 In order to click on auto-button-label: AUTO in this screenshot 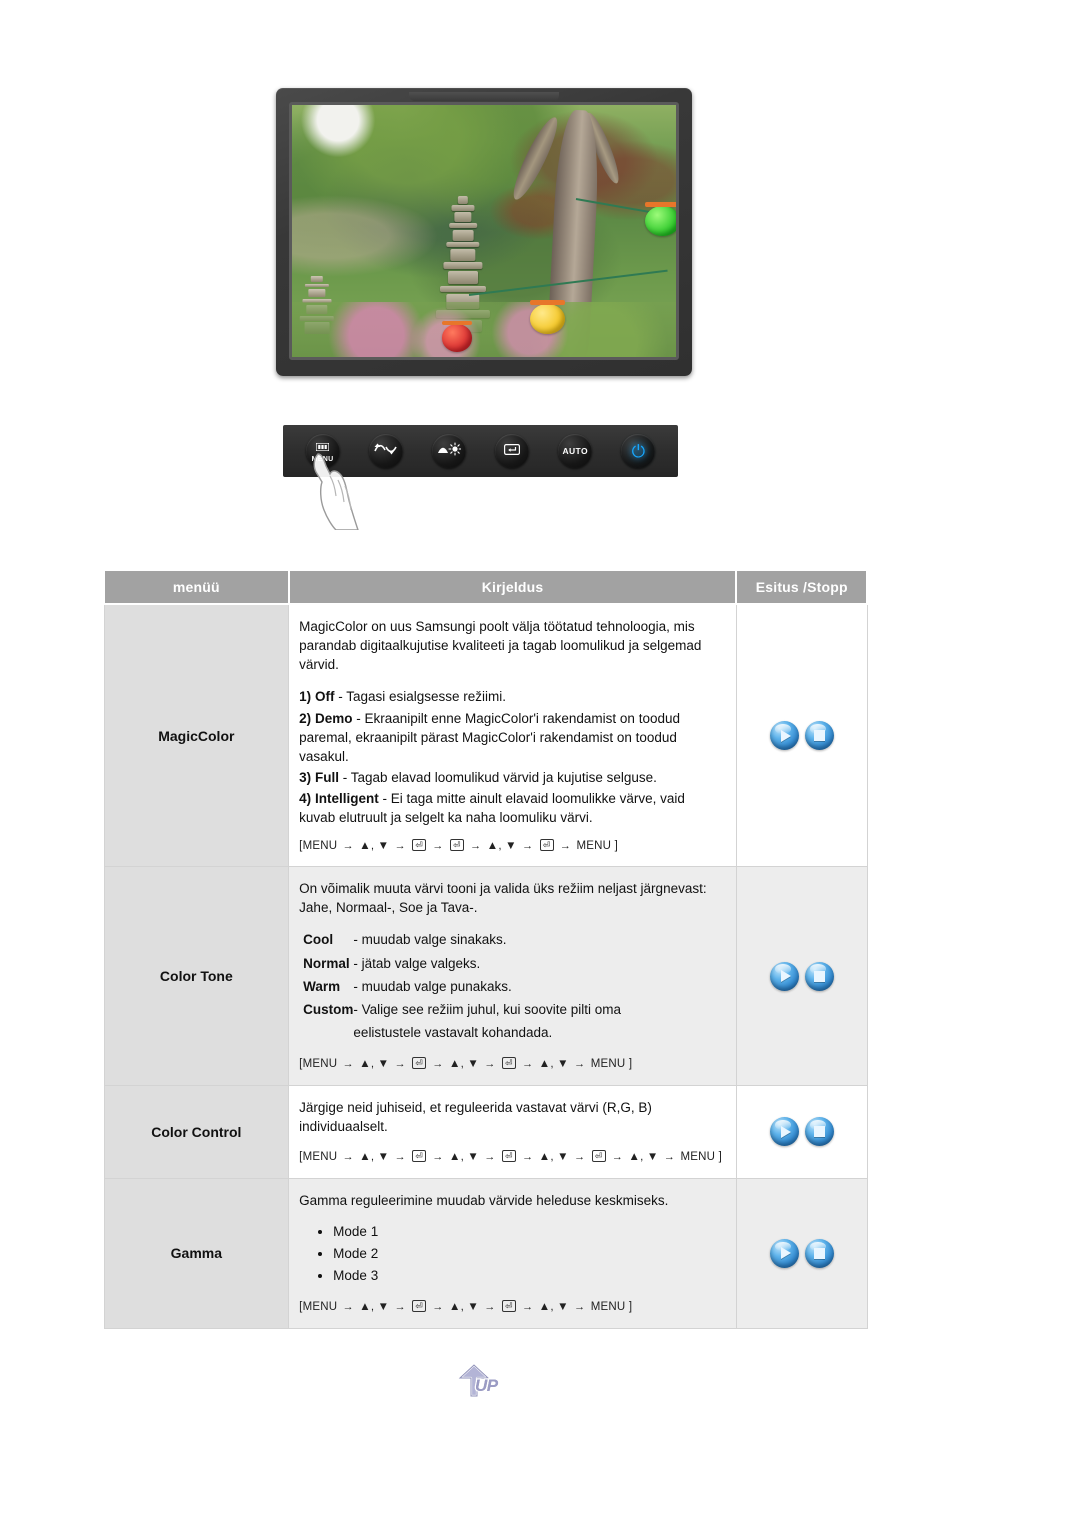, I will do `click(575, 451)`.